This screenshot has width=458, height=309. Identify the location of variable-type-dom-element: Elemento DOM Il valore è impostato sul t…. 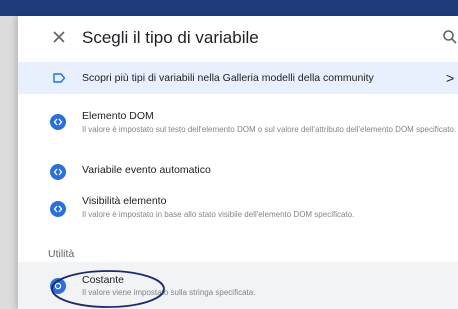
(238, 128).